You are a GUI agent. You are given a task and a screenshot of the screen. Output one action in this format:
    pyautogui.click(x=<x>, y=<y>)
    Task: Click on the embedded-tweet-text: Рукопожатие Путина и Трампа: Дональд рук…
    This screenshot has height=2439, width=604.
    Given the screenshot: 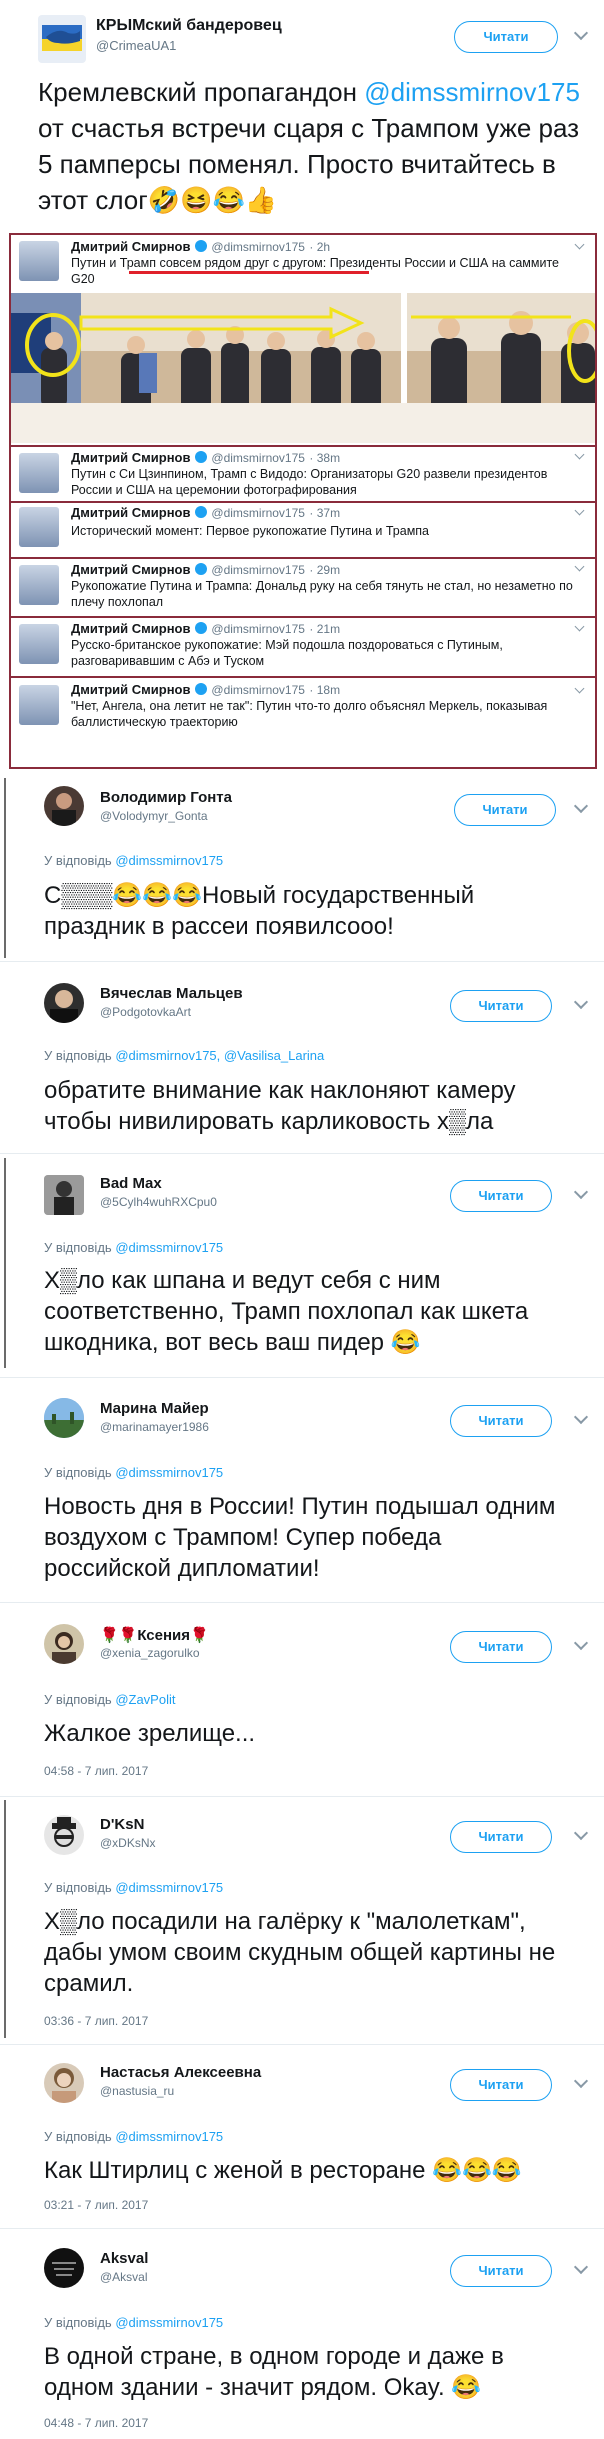 What is the action you would take?
    pyautogui.click(x=322, y=594)
    